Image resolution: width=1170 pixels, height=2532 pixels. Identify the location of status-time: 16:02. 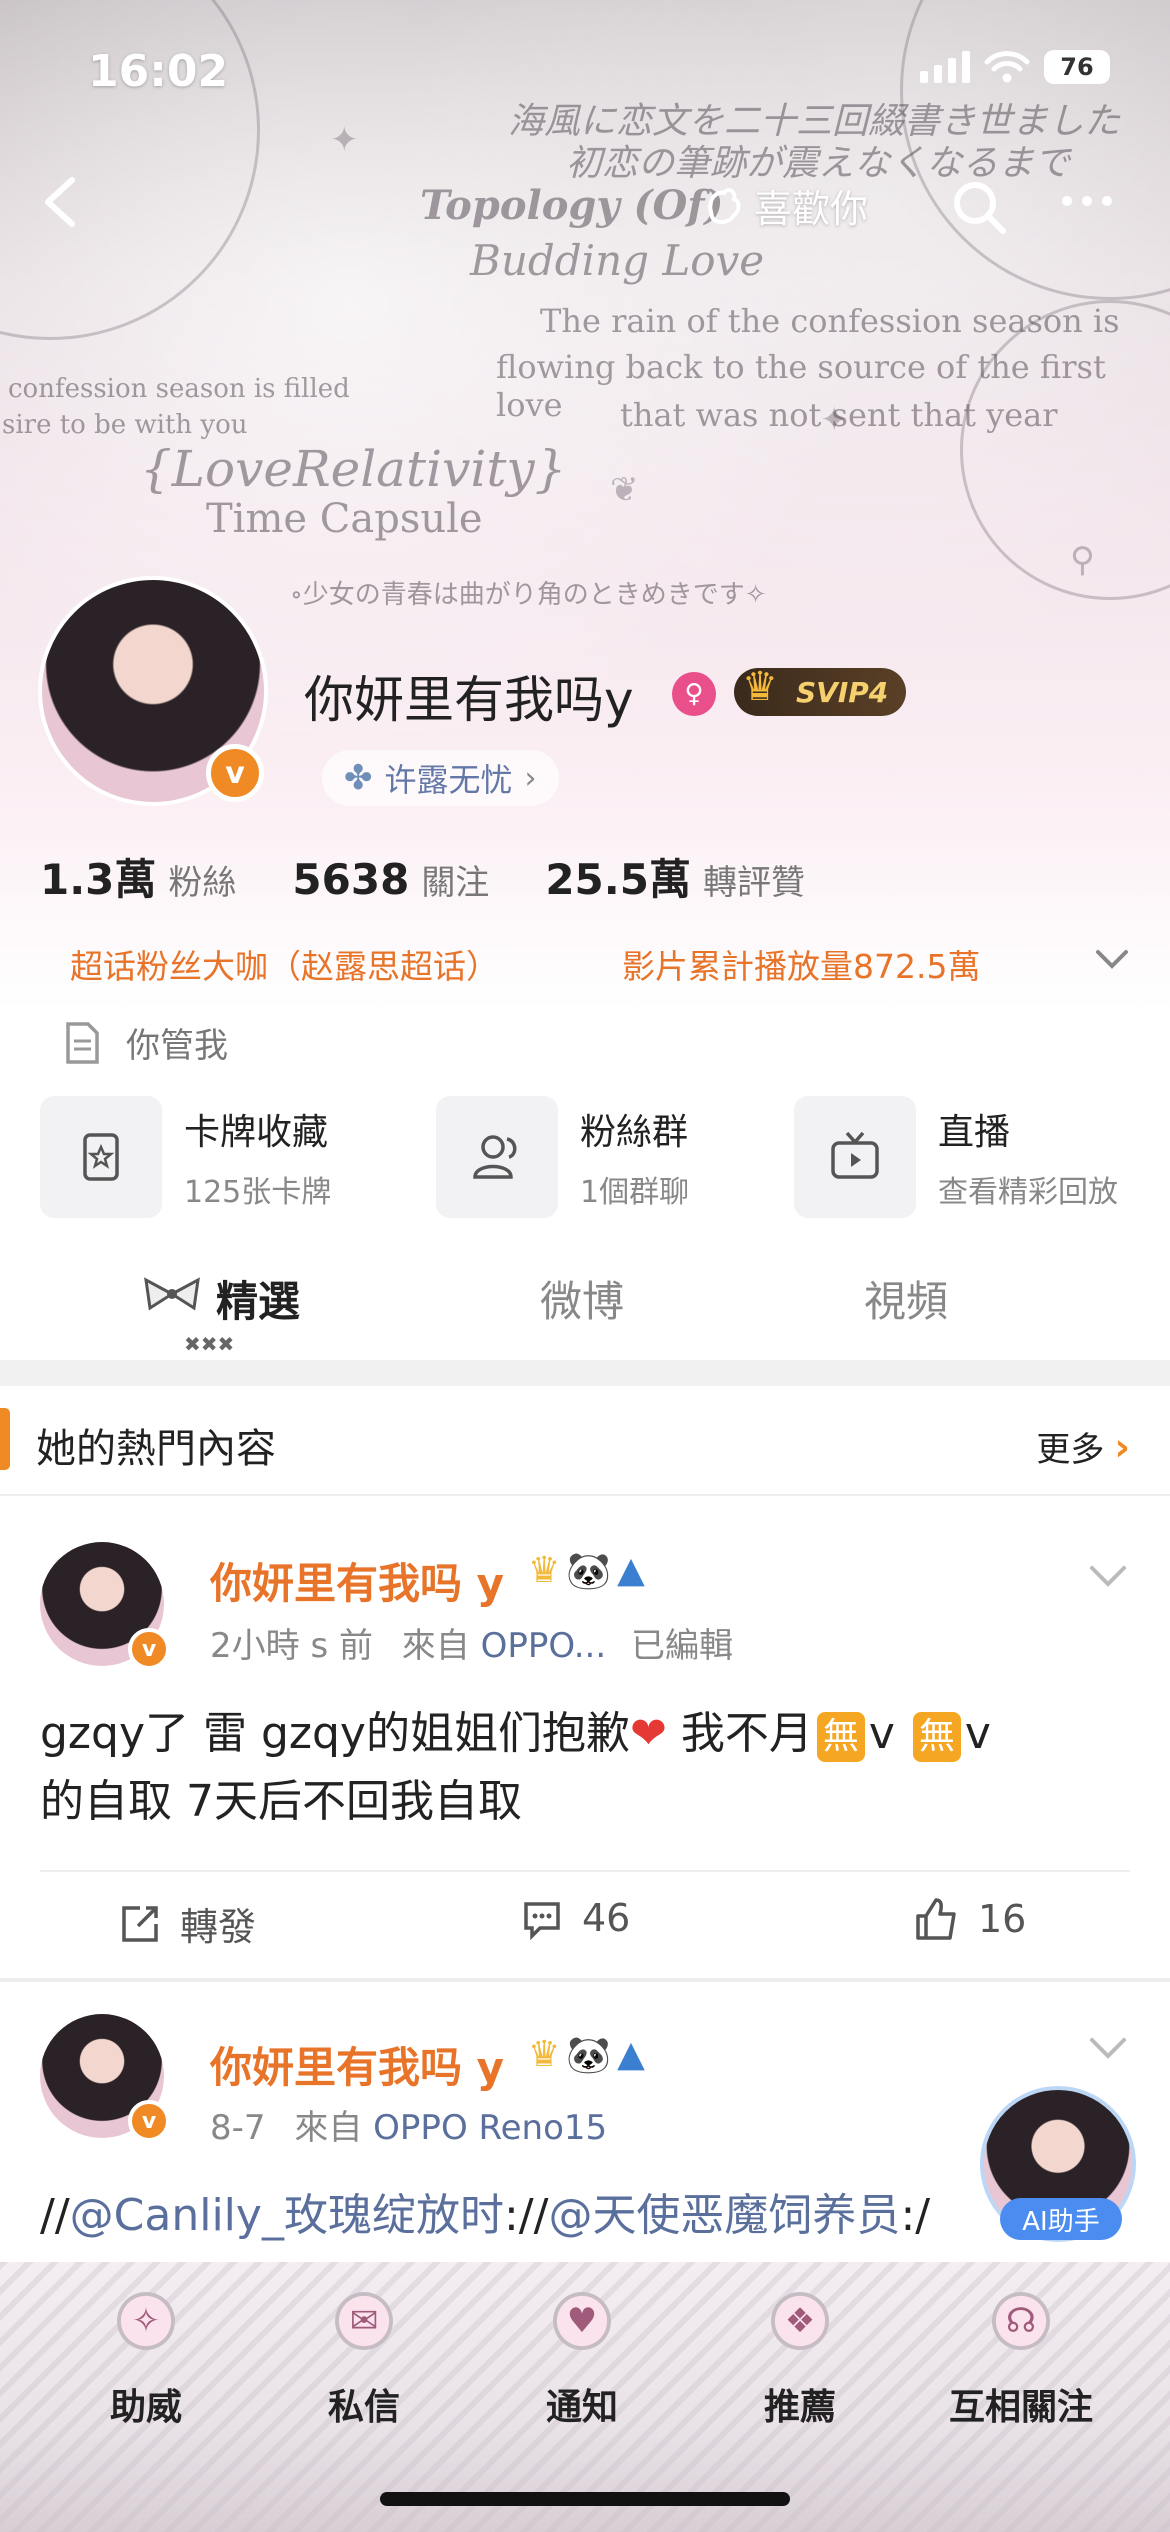
(158, 71).